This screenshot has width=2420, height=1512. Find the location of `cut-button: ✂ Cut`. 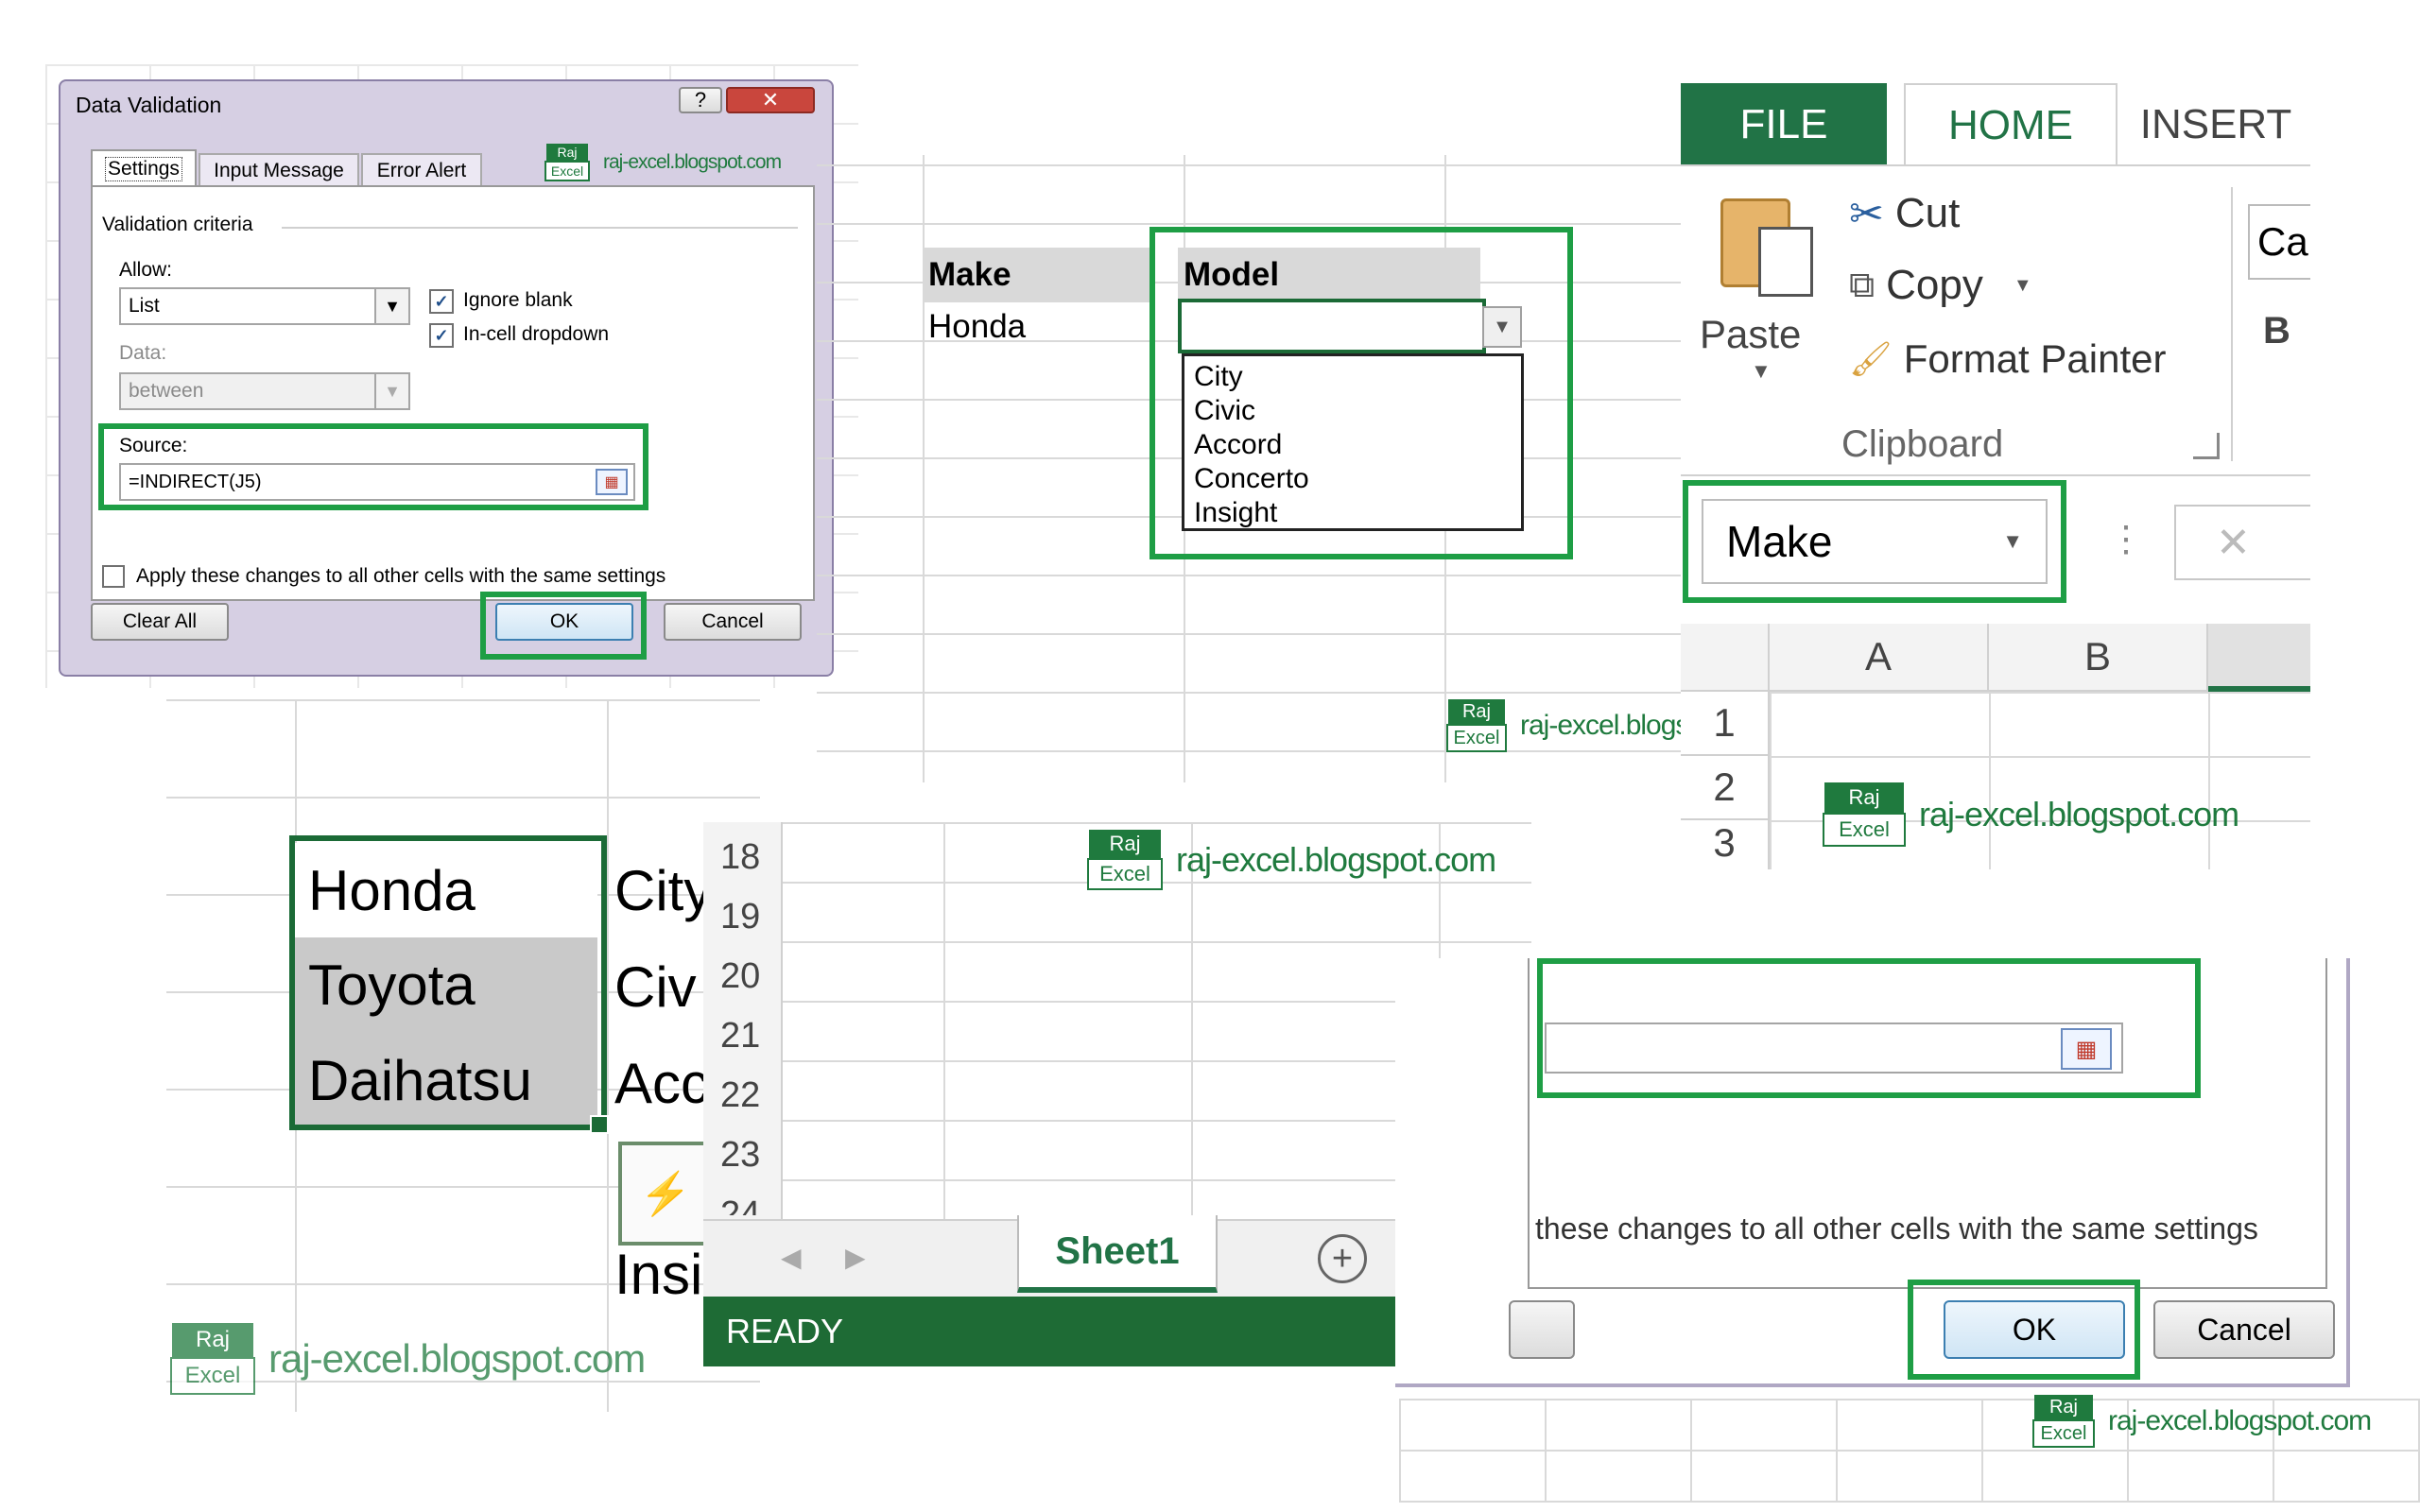

cut-button: ✂ Cut is located at coordinates (1904, 213).